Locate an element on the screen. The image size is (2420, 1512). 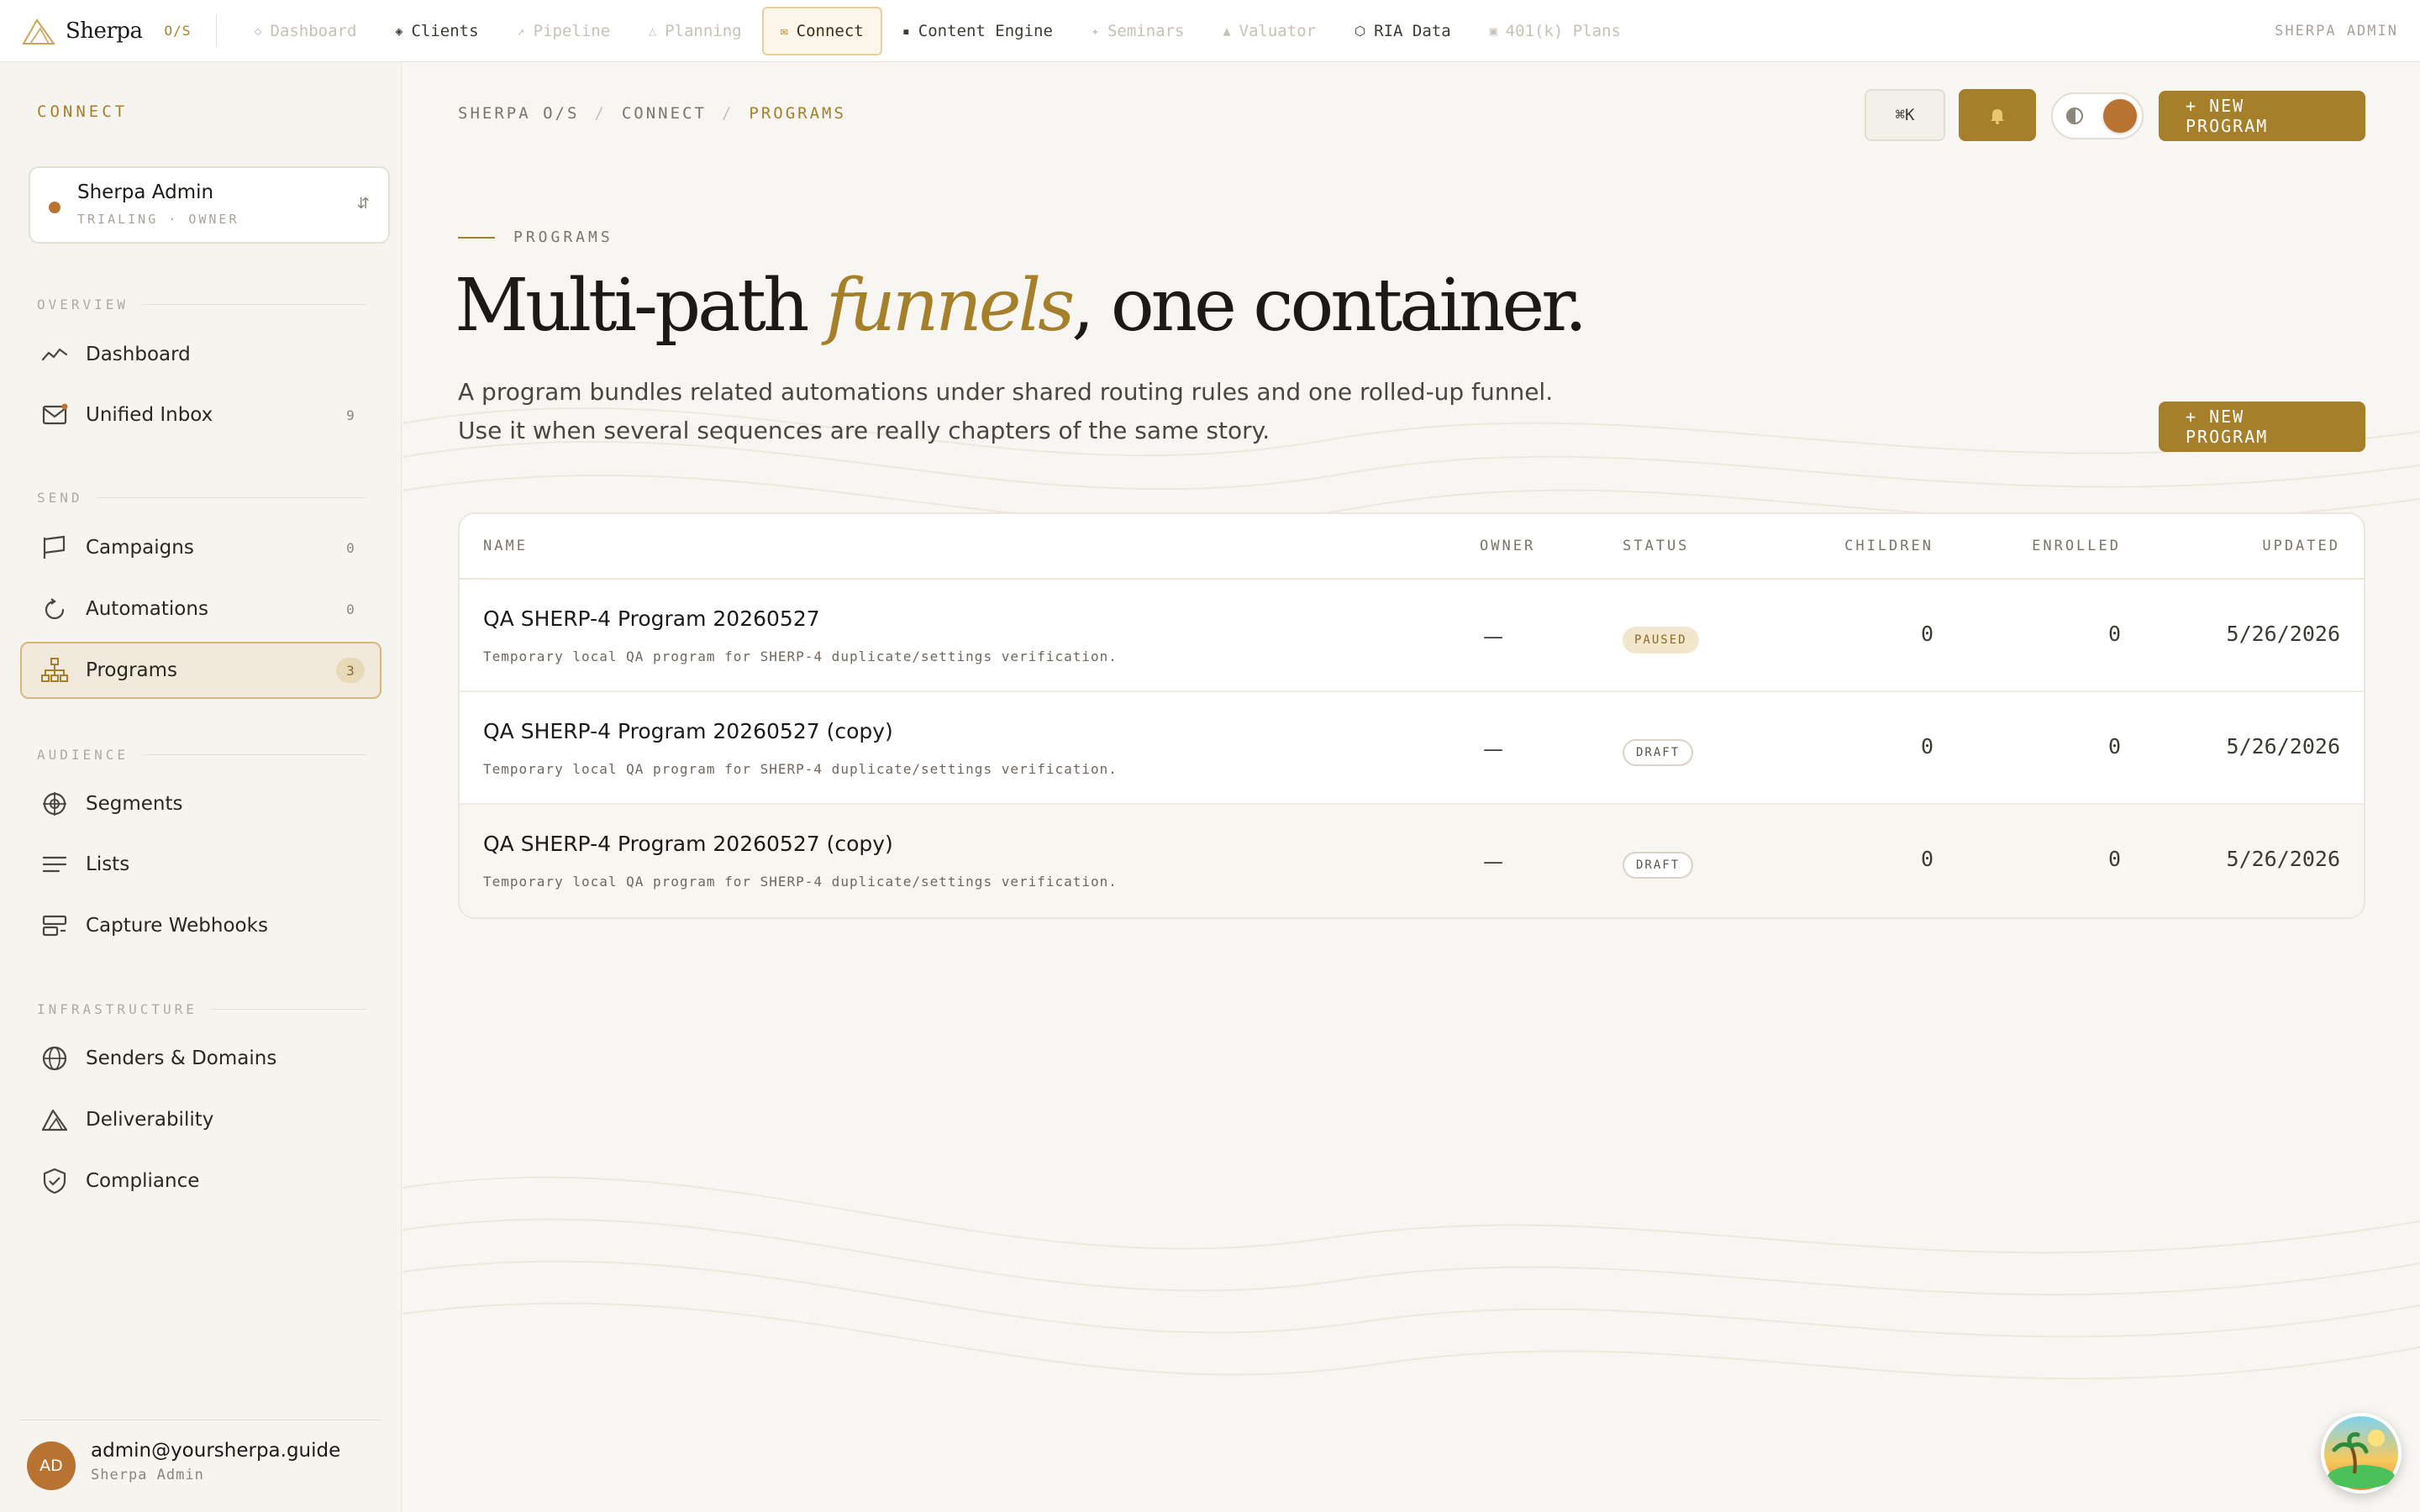
brand: Sherpa O/S is located at coordinates (96, 31).